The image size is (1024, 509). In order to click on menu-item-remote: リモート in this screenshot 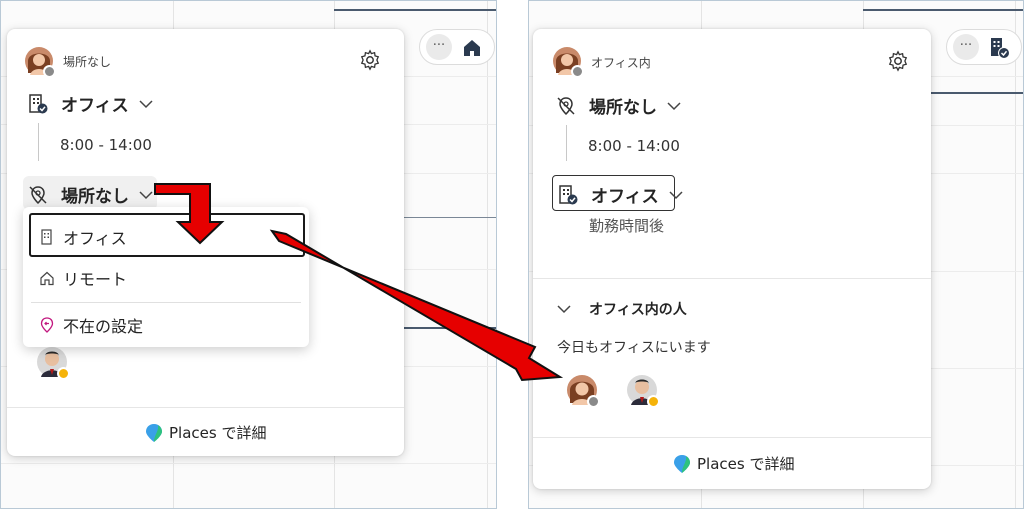, I will do `click(166, 278)`.